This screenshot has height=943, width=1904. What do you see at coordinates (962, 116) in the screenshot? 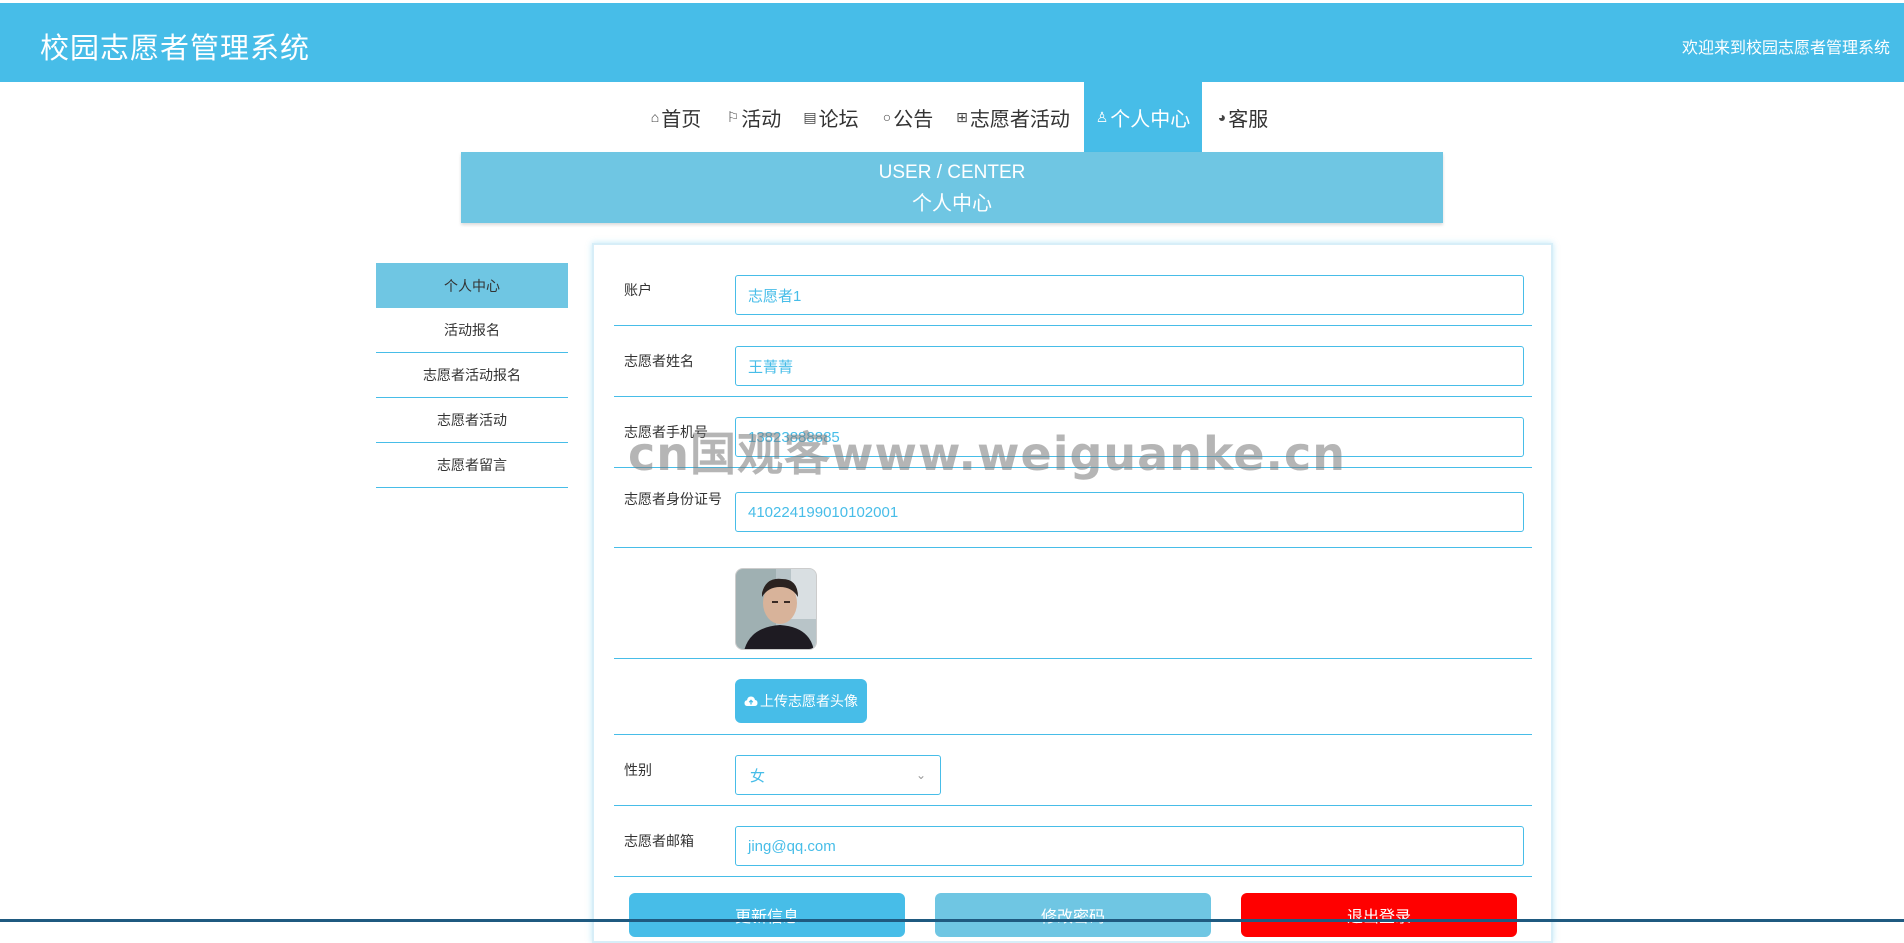
I see `grid-icon: ⊞` at bounding box center [962, 116].